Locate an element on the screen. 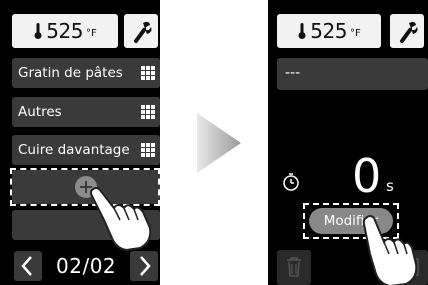 The image size is (428, 285). program-name-field: --- is located at coordinates (352, 74).